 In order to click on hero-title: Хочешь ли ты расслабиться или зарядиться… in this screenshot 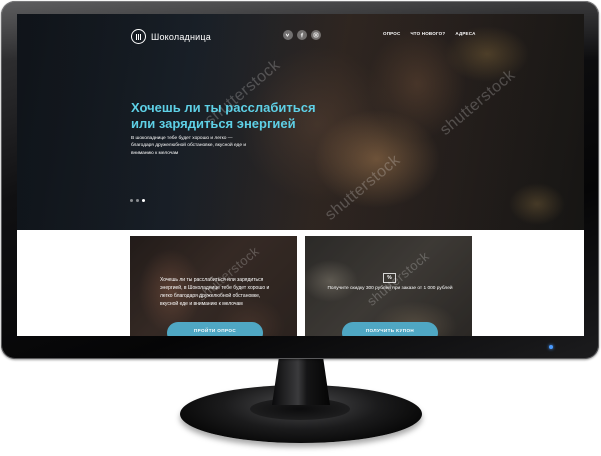, I will do `click(223, 115)`.